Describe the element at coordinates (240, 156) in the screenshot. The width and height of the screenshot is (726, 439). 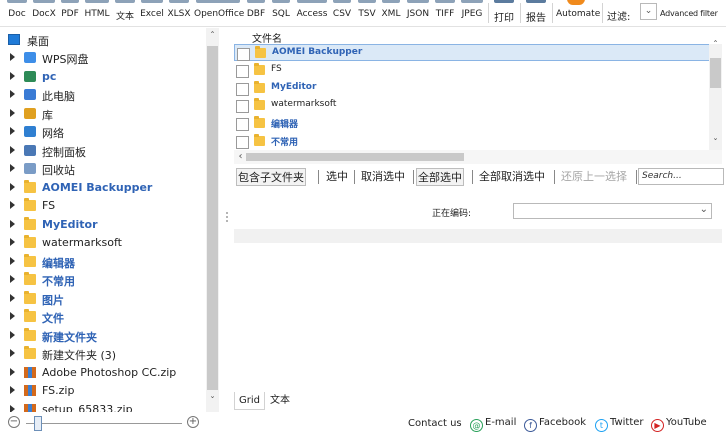
I see `scroll-left-icon: ‹` at that location.